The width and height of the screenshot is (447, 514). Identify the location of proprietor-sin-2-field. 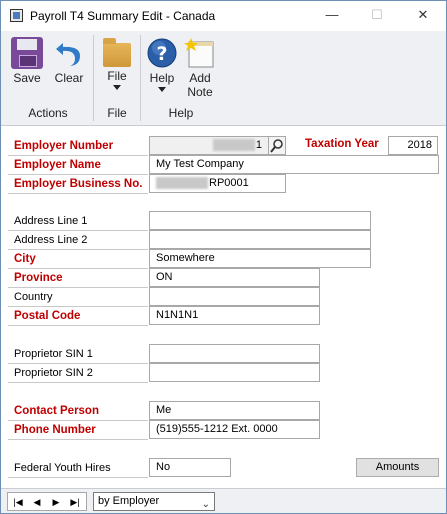
(234, 372).